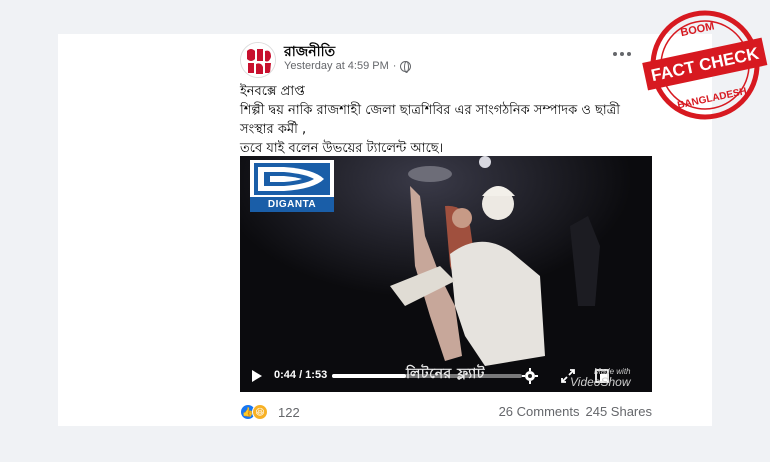 The width and height of the screenshot is (770, 462). I want to click on reaction-count: 122, so click(289, 412).